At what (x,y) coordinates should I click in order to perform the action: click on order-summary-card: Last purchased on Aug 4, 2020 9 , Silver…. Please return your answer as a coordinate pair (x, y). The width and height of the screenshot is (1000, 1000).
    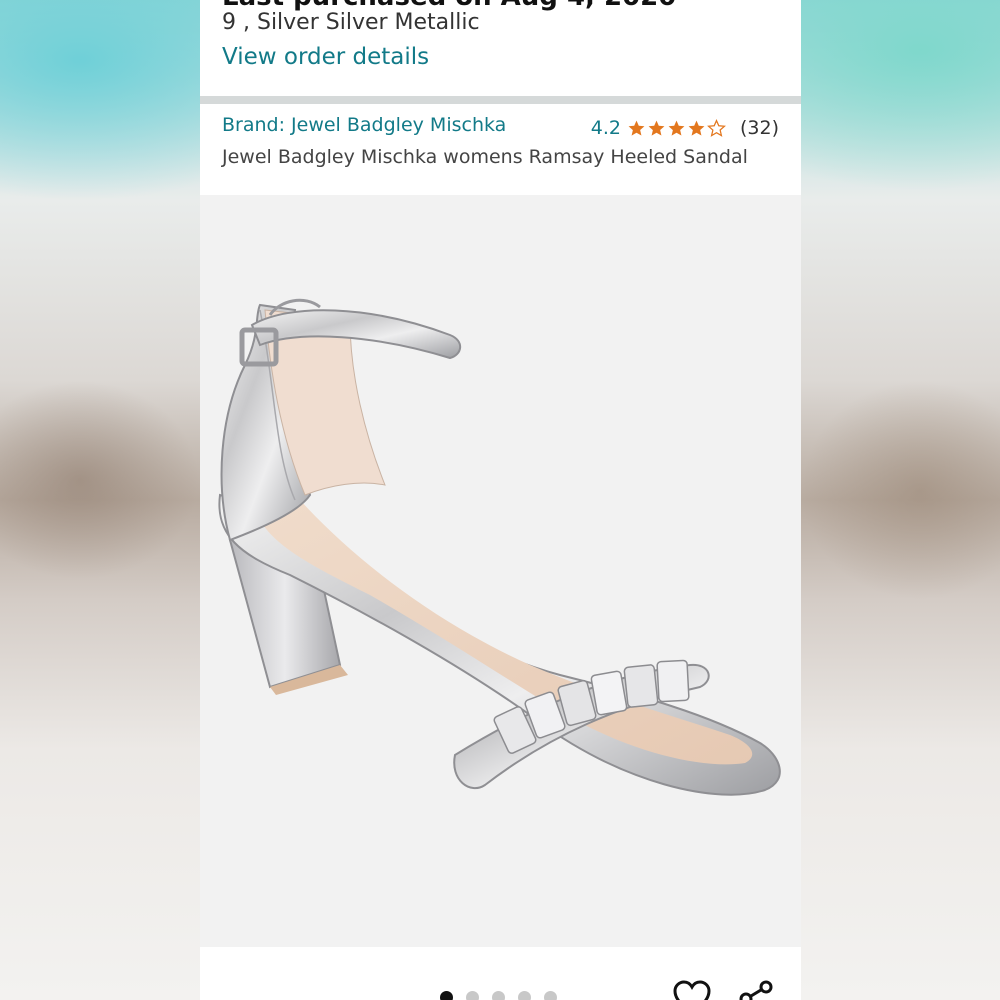
    Looking at the image, I should click on (500, 48).